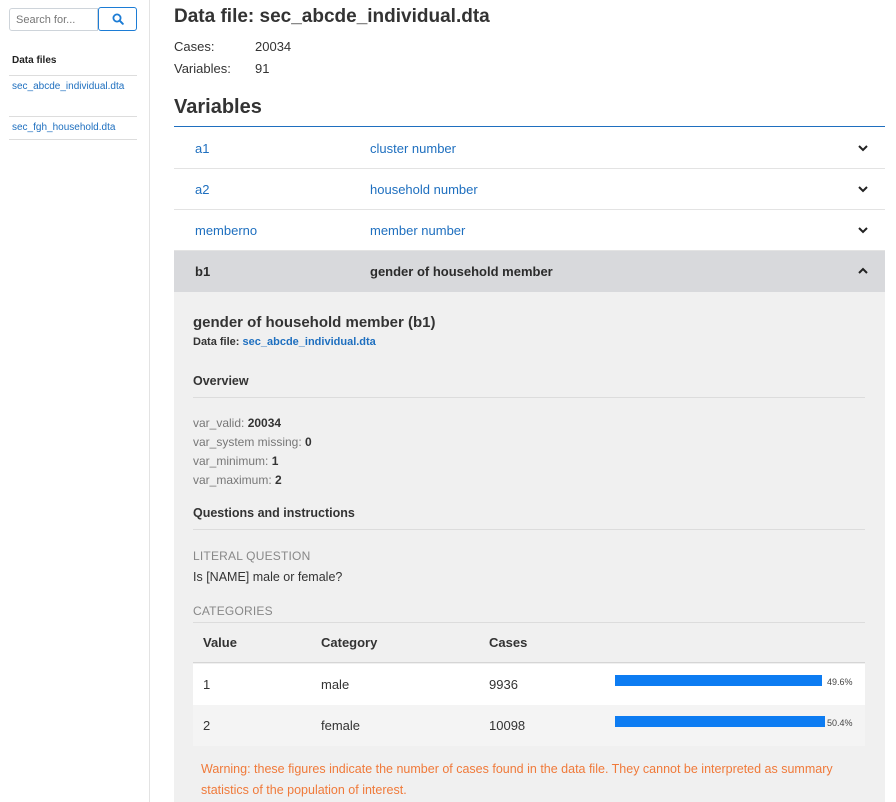 The height and width of the screenshot is (802, 896). Describe the element at coordinates (207, 684) in the screenshot. I see `category-value: 1` at that location.